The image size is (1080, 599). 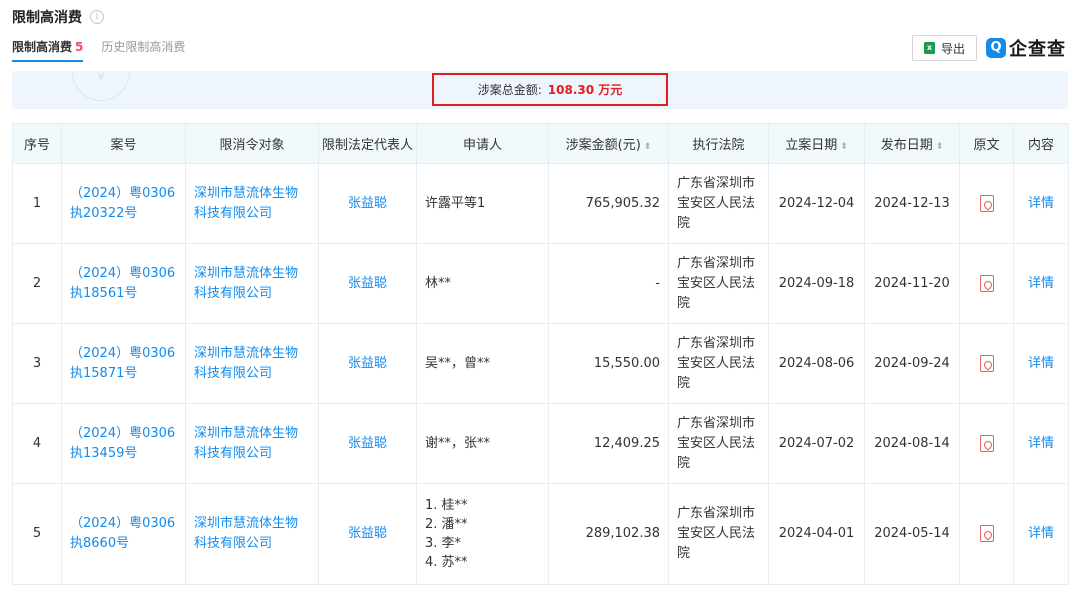 What do you see at coordinates (79, 47) in the screenshot?
I see `tab-restriction-count: 5` at bounding box center [79, 47].